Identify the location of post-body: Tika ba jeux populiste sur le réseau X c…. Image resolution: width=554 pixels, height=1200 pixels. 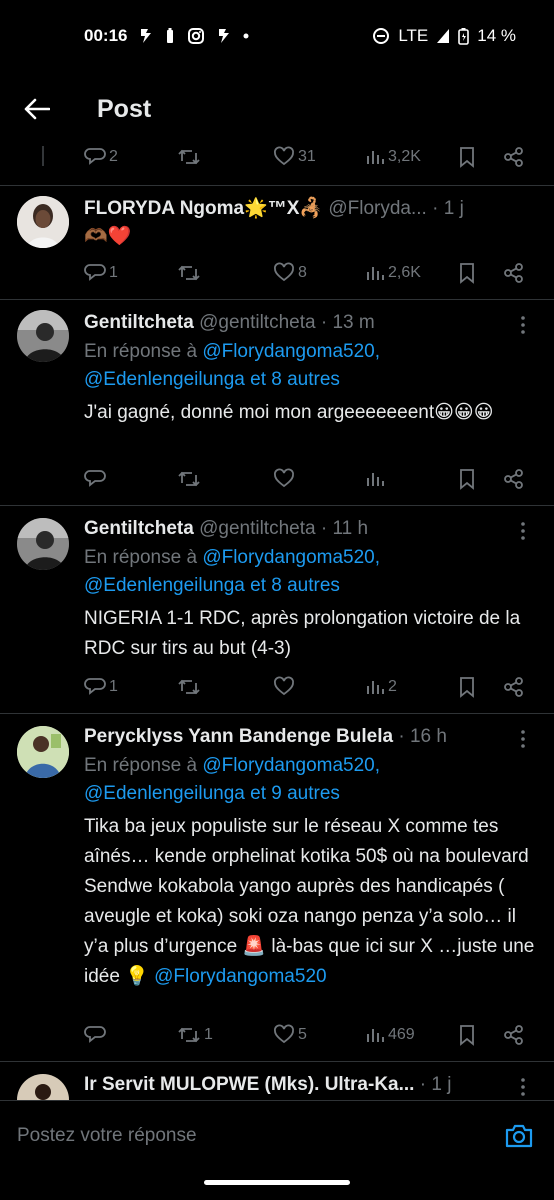
(310, 902).